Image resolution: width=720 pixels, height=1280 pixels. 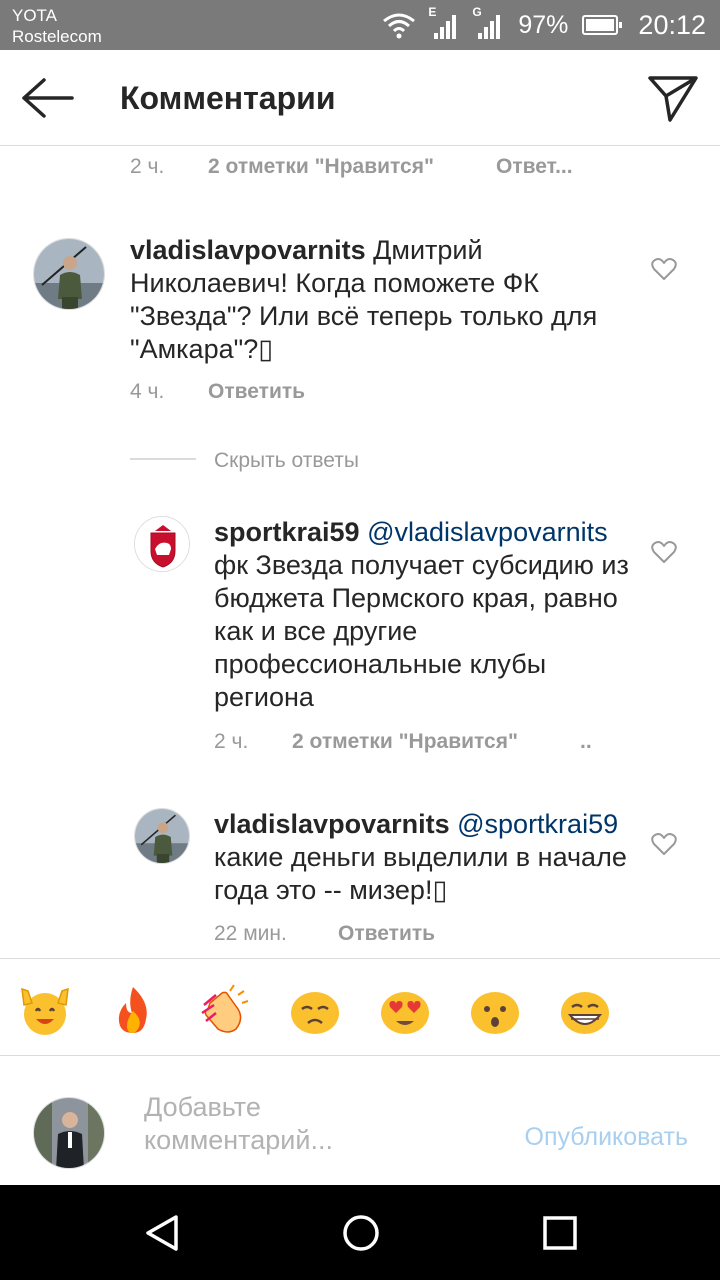 What do you see at coordinates (35, 15) in the screenshot?
I see `carrier-name-1: YOTA` at bounding box center [35, 15].